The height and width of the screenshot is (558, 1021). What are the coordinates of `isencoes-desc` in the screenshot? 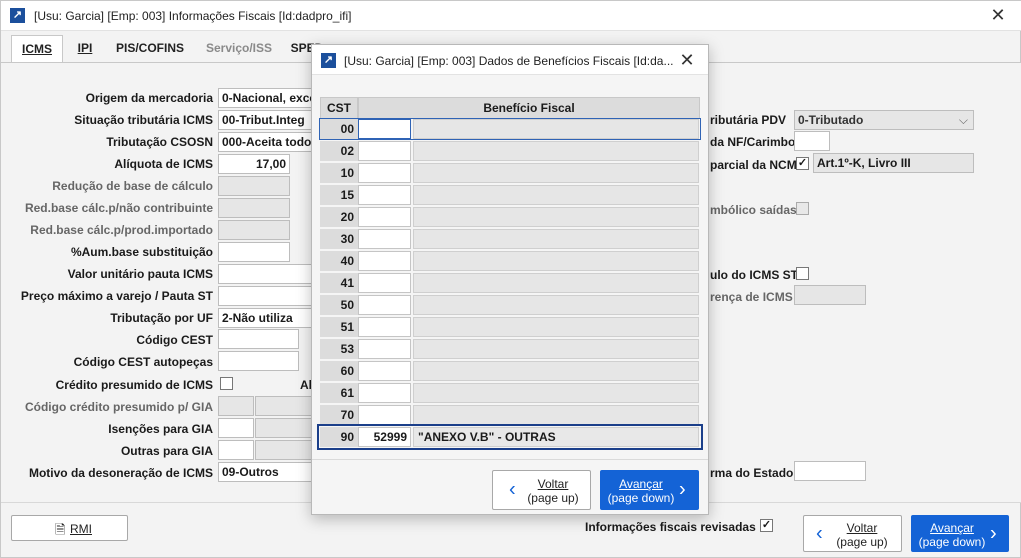 It's located at (285, 428).